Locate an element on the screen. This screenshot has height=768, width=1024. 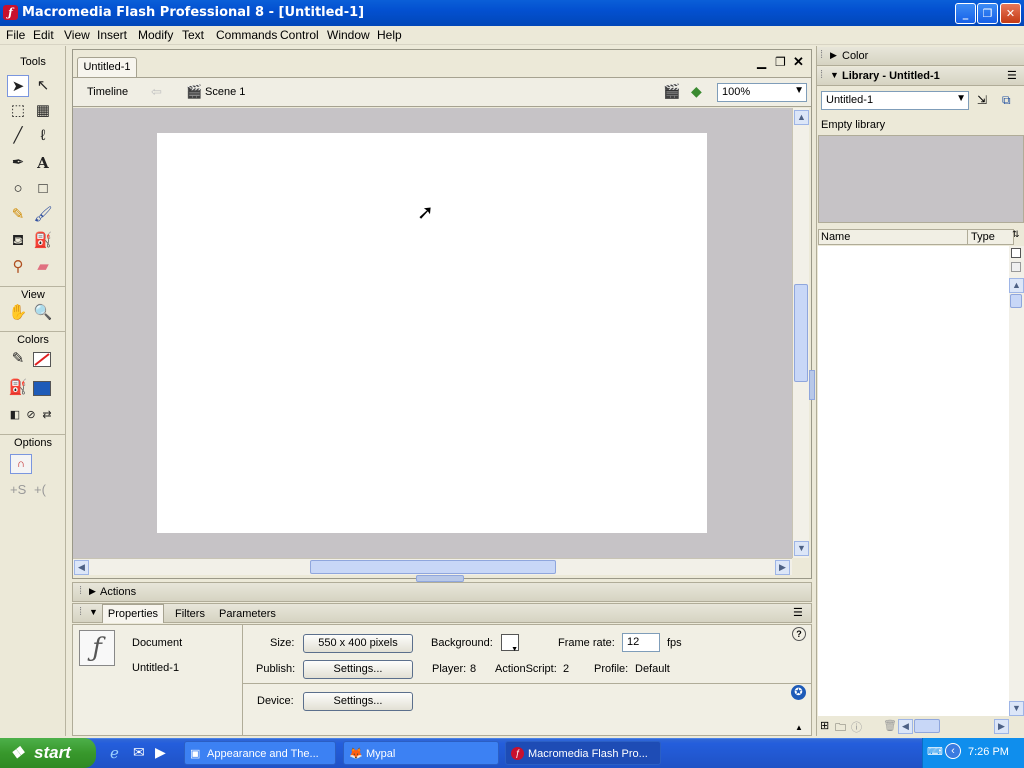
rectangle-tool-icon: □ is located at coordinates (43, 189).